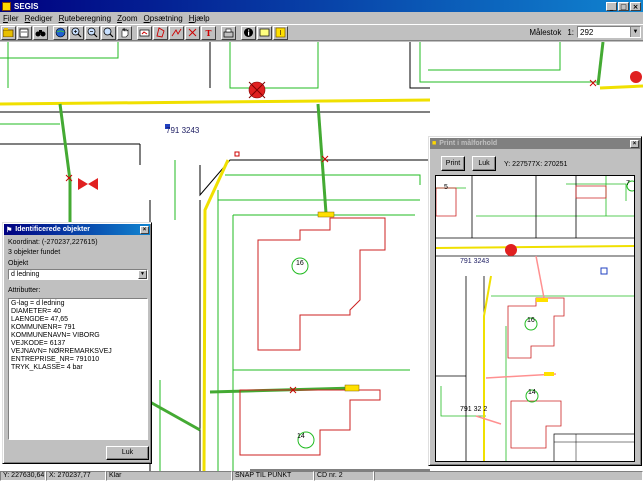 Image resolution: width=643 pixels, height=481 pixels. I want to click on object-label: Objekt, so click(18, 263).